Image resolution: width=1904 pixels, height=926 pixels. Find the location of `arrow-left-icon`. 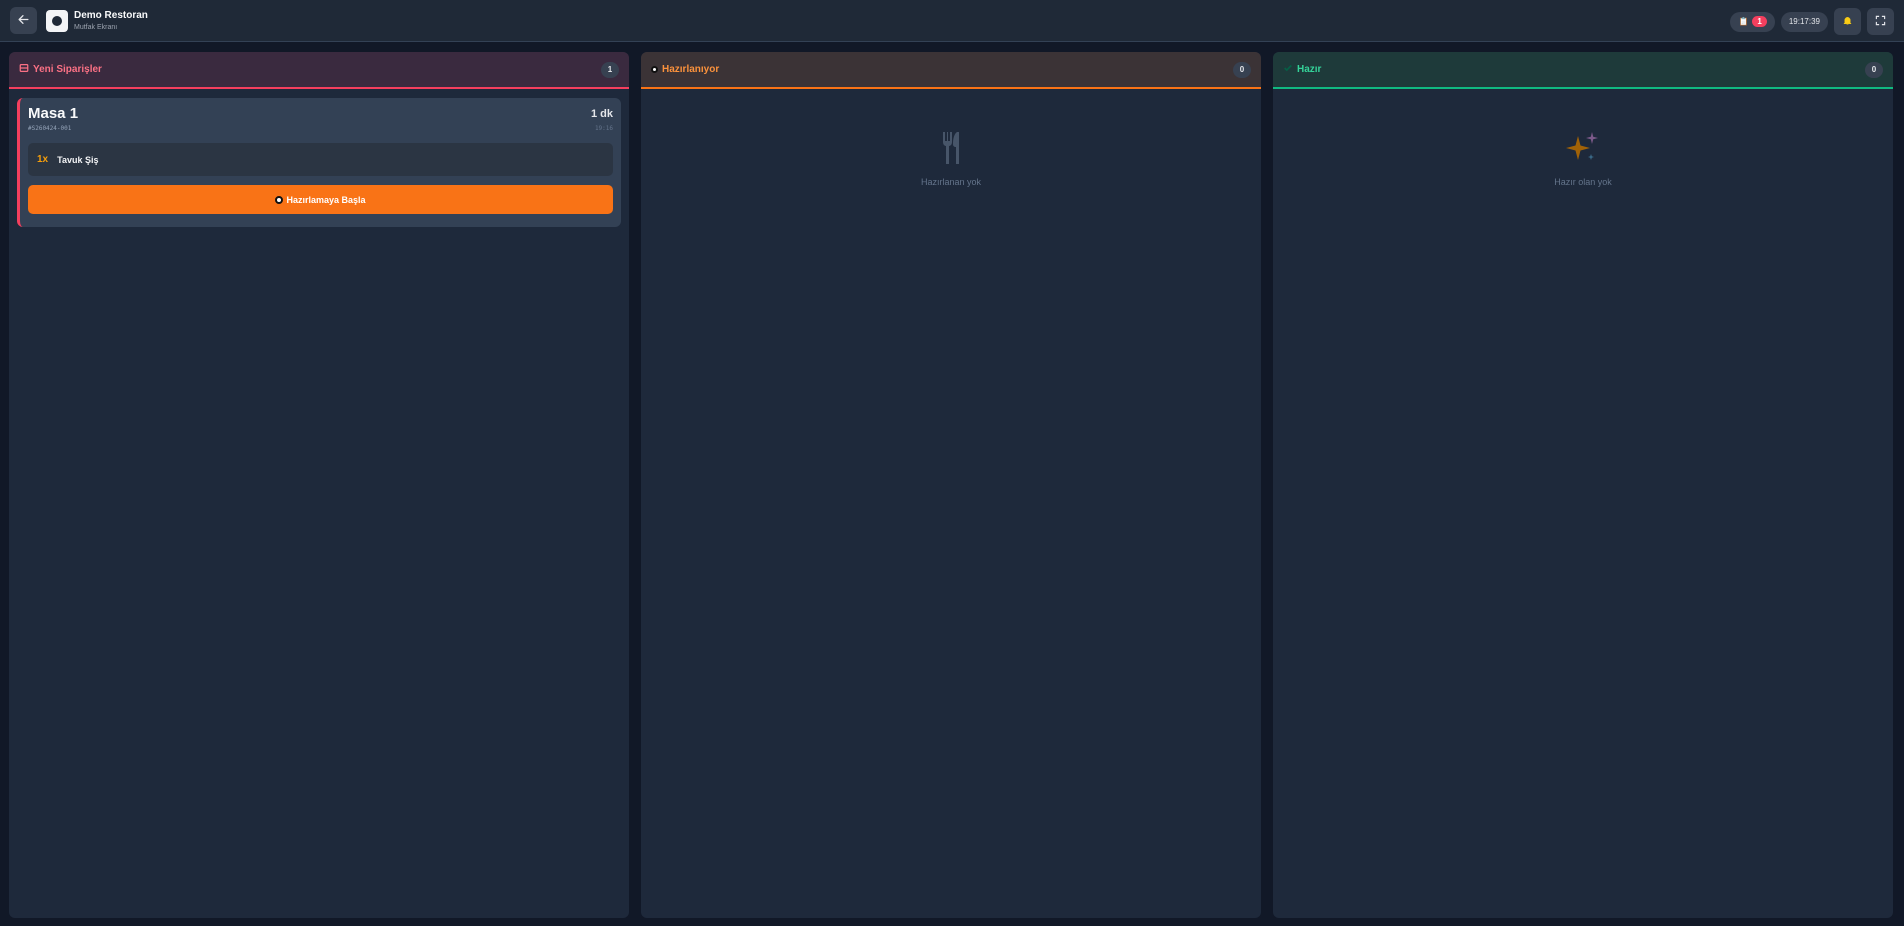

arrow-left-icon is located at coordinates (23, 21).